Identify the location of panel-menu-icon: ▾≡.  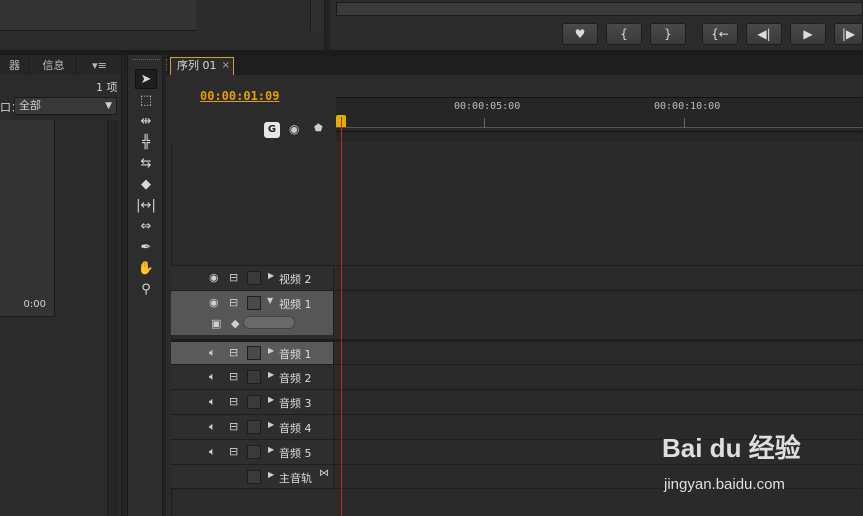
(99, 65).